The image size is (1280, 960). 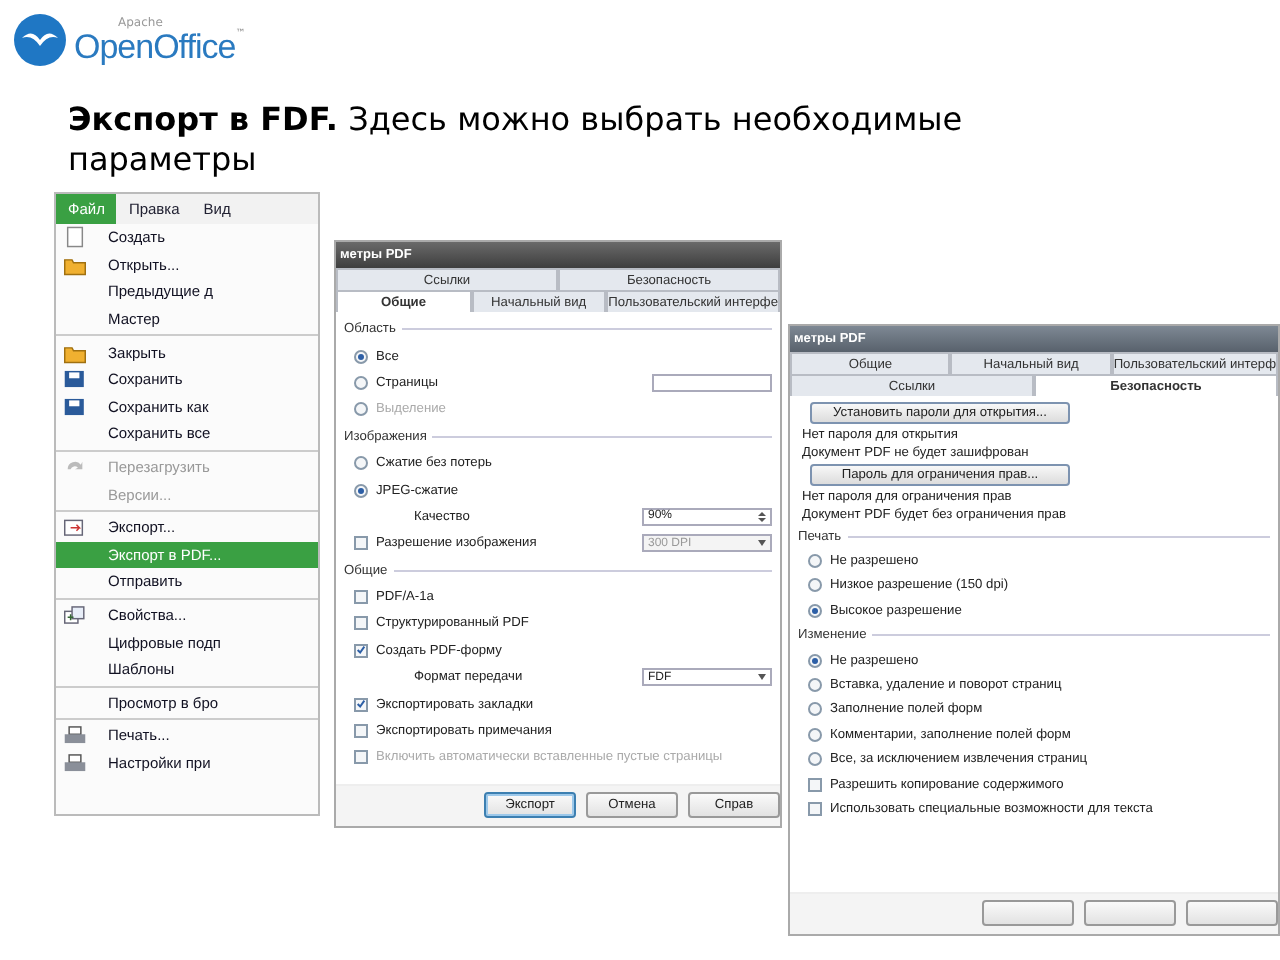 What do you see at coordinates (712, 382) in the screenshot?
I see `pages-field` at bounding box center [712, 382].